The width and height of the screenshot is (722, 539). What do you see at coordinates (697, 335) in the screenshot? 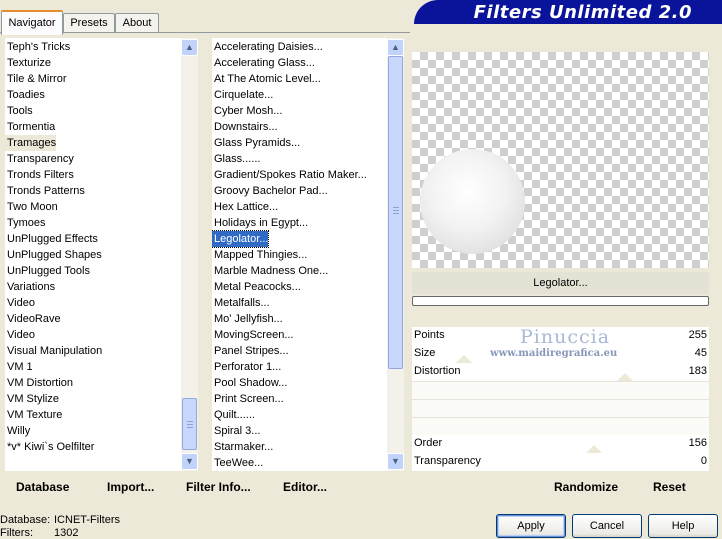
I see `param-value: 255` at bounding box center [697, 335].